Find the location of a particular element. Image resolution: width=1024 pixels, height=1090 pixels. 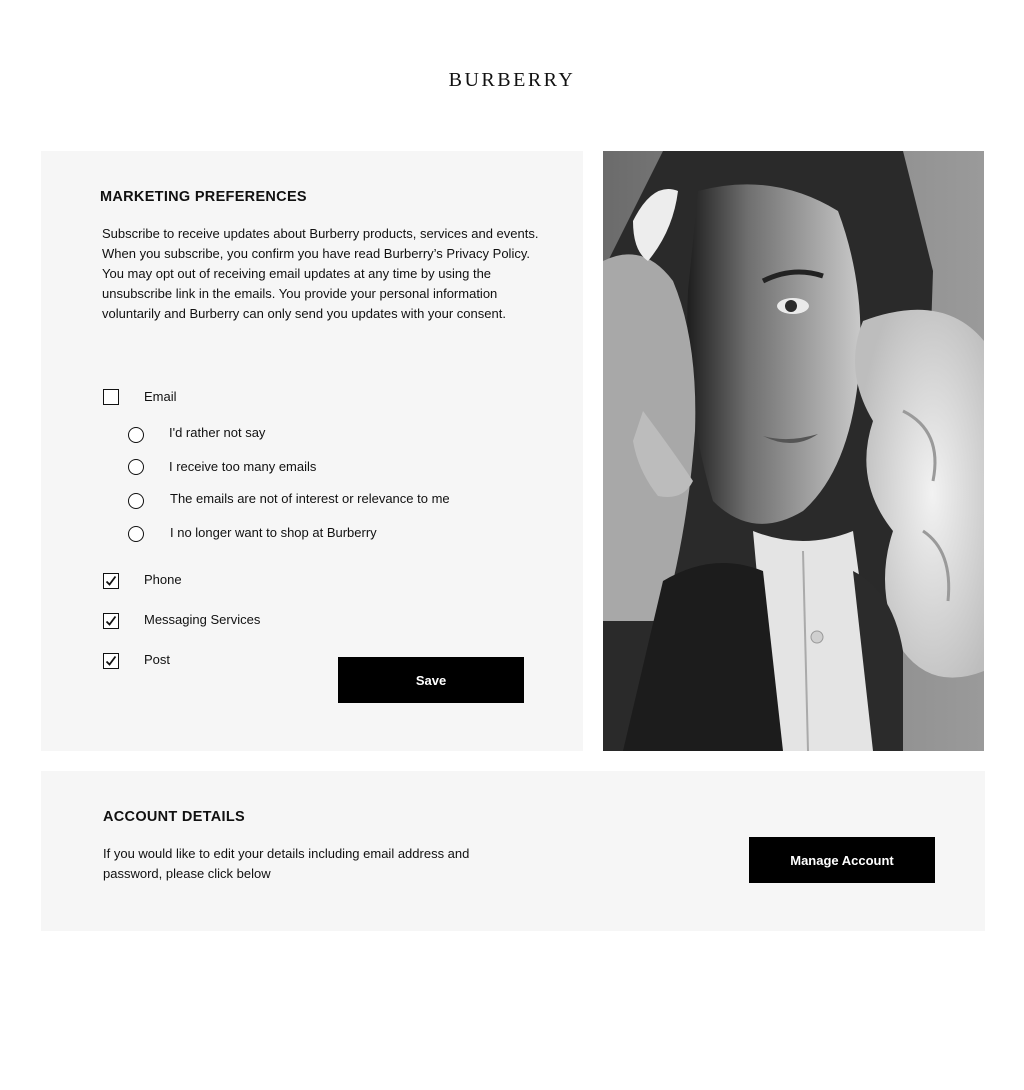

email-checkbox-label: Email is located at coordinates (160, 397).